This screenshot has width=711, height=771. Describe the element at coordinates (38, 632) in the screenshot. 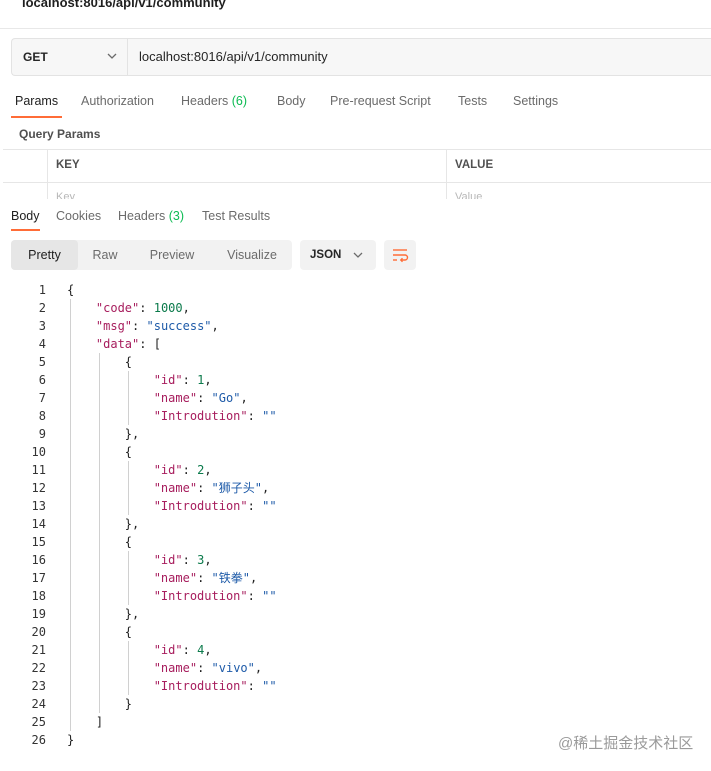

I see `line-number: 20` at that location.